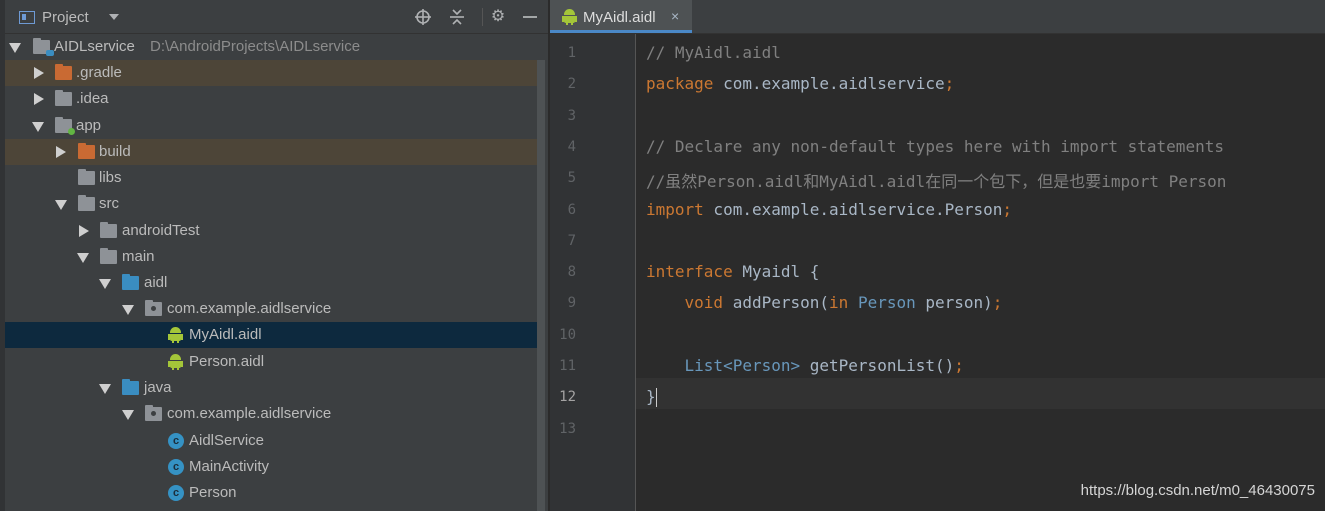 The image size is (1325, 511). What do you see at coordinates (158, 387) in the screenshot?
I see `tree-item-label: java` at bounding box center [158, 387].